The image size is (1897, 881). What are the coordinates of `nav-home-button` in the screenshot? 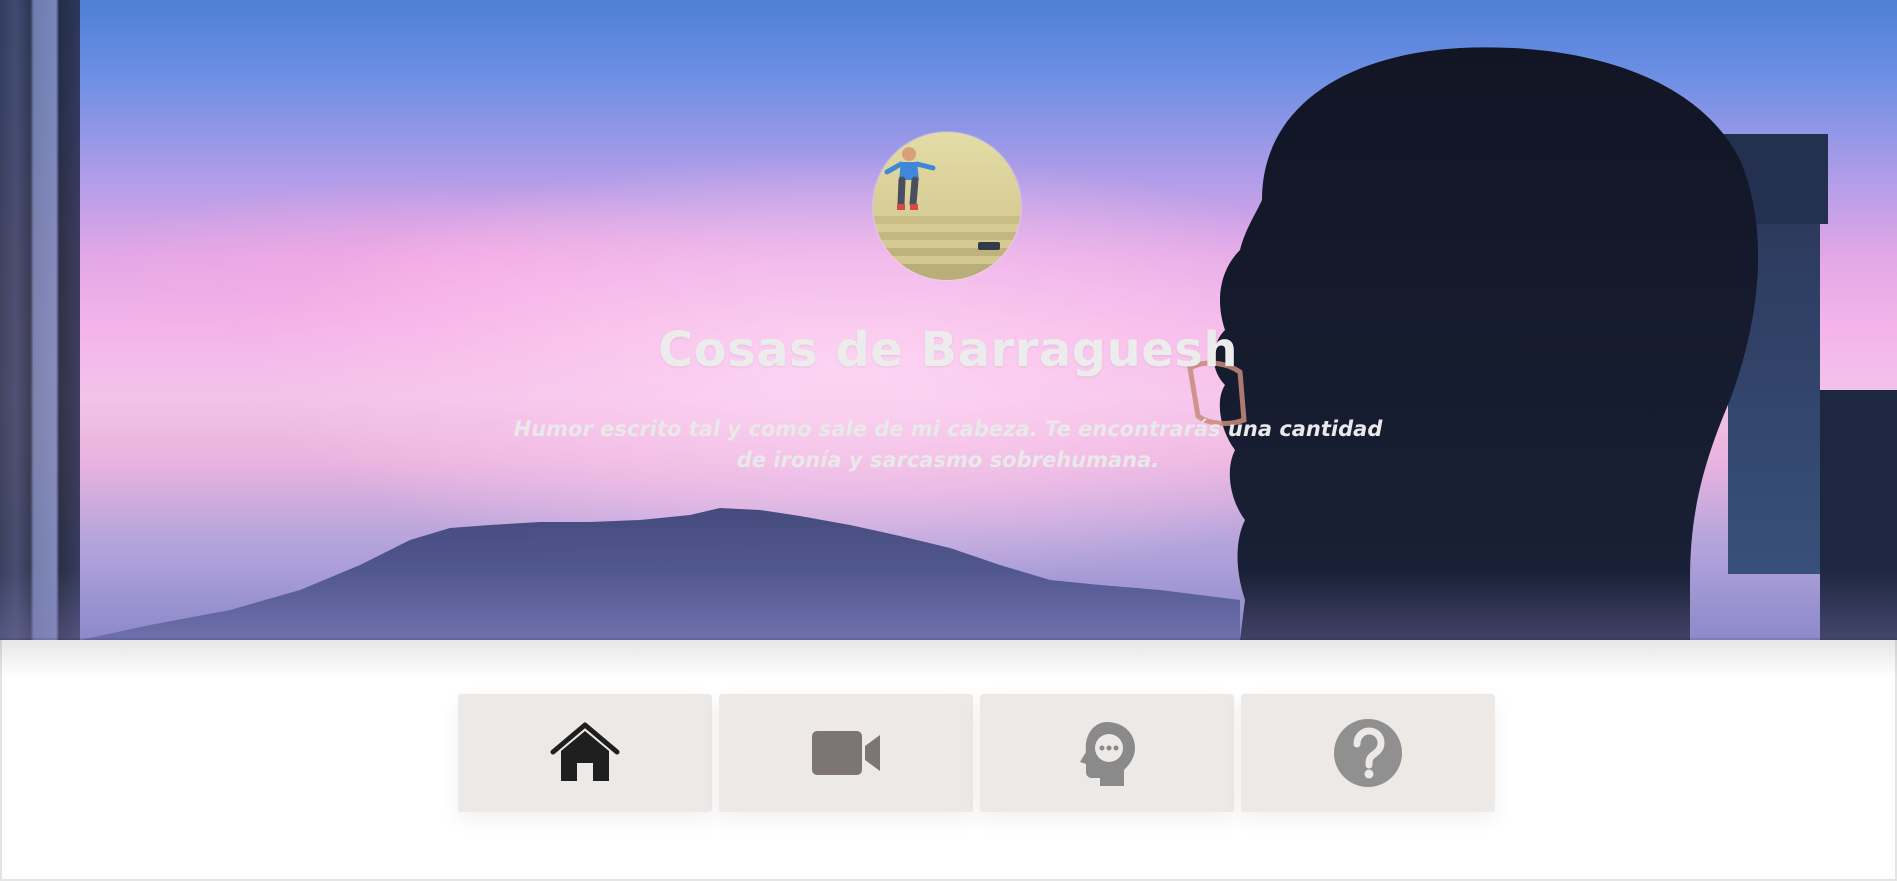 It's located at (585, 753).